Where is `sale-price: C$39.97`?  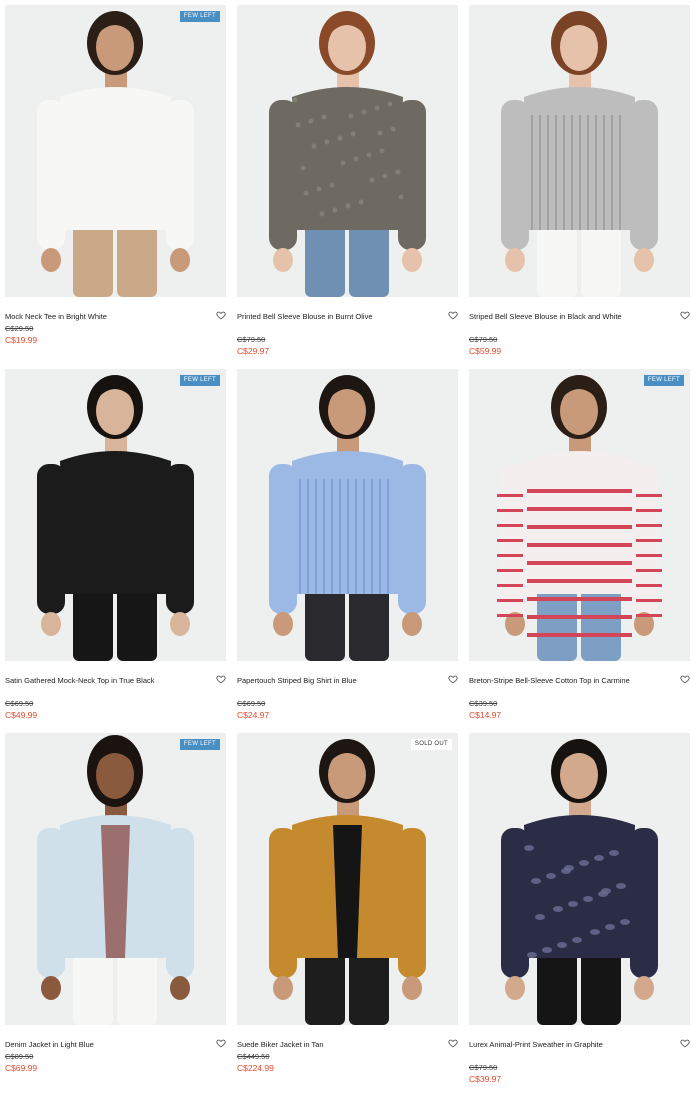 sale-price: C$39.97 is located at coordinates (485, 1079).